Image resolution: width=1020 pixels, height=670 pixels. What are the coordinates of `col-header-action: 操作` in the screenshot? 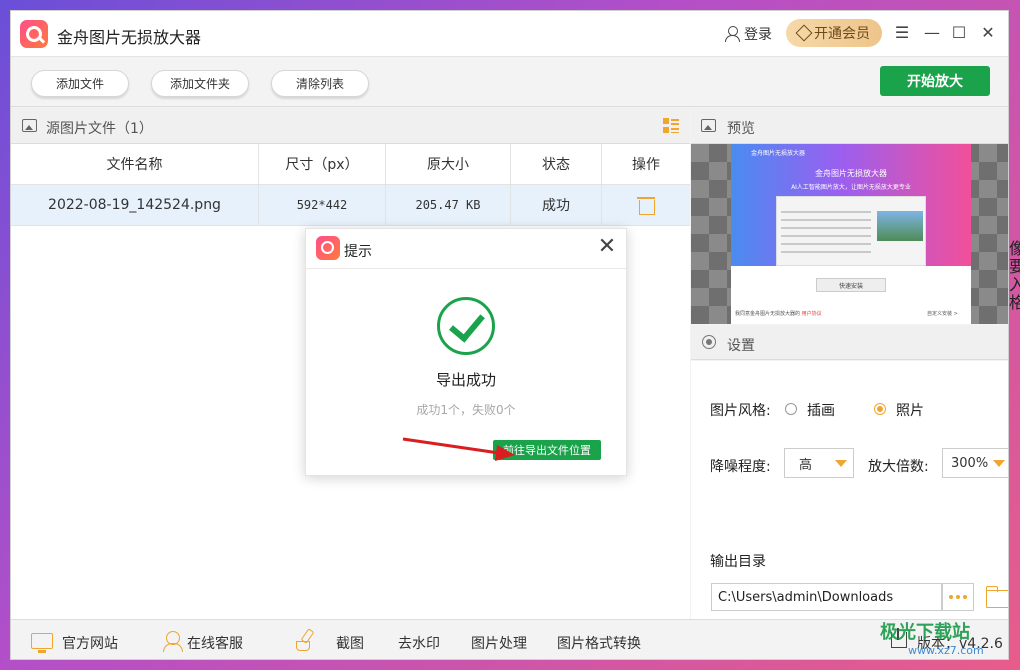 It's located at (646, 165).